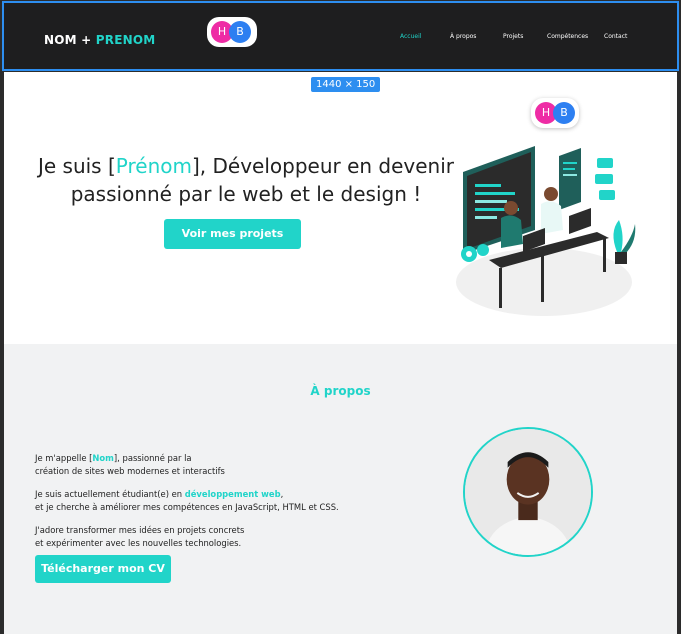  Describe the element at coordinates (76, 166) in the screenshot. I see `hero-title-part1: Je suis [` at that location.